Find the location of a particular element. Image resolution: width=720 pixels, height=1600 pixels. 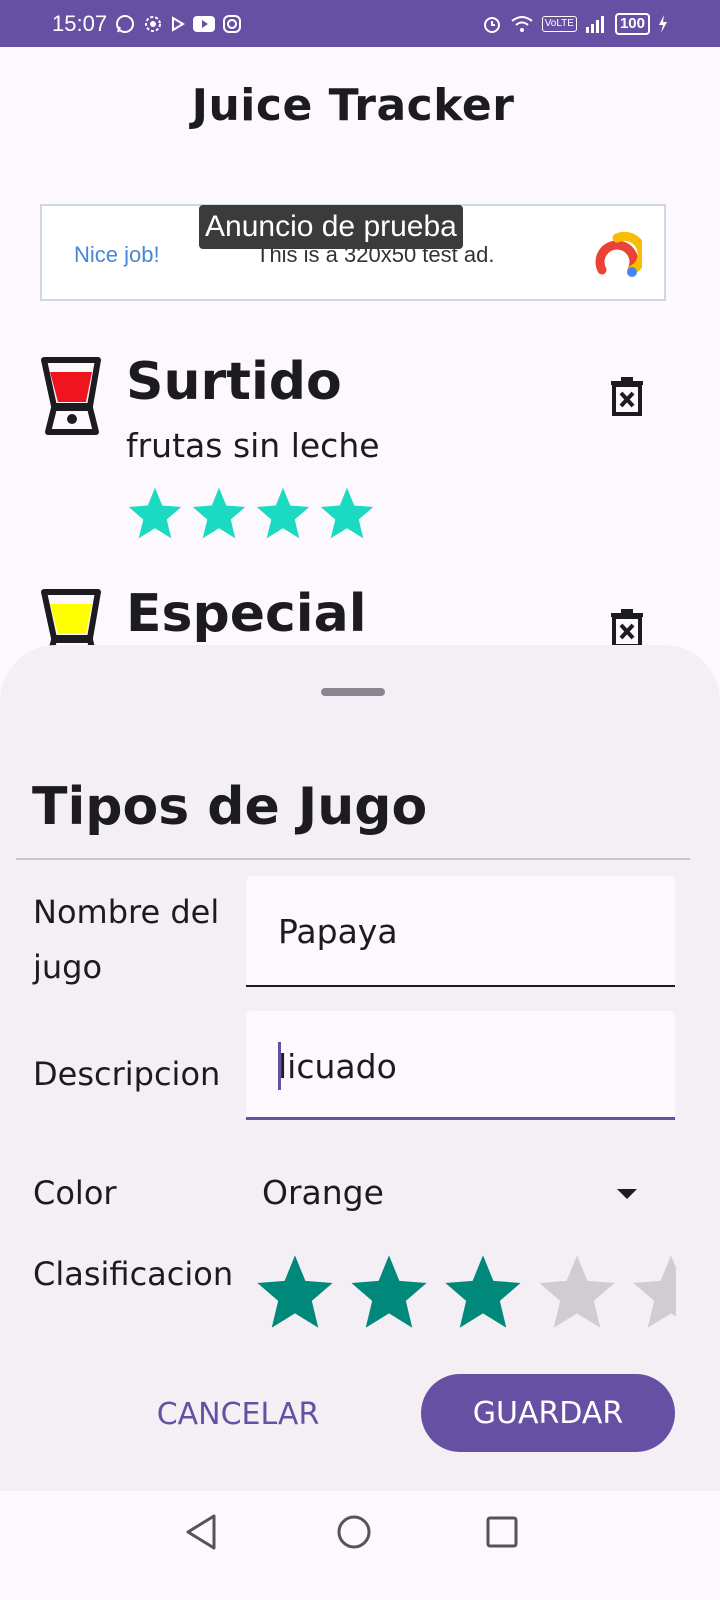

juice-name: Surtido is located at coordinates (234, 382).